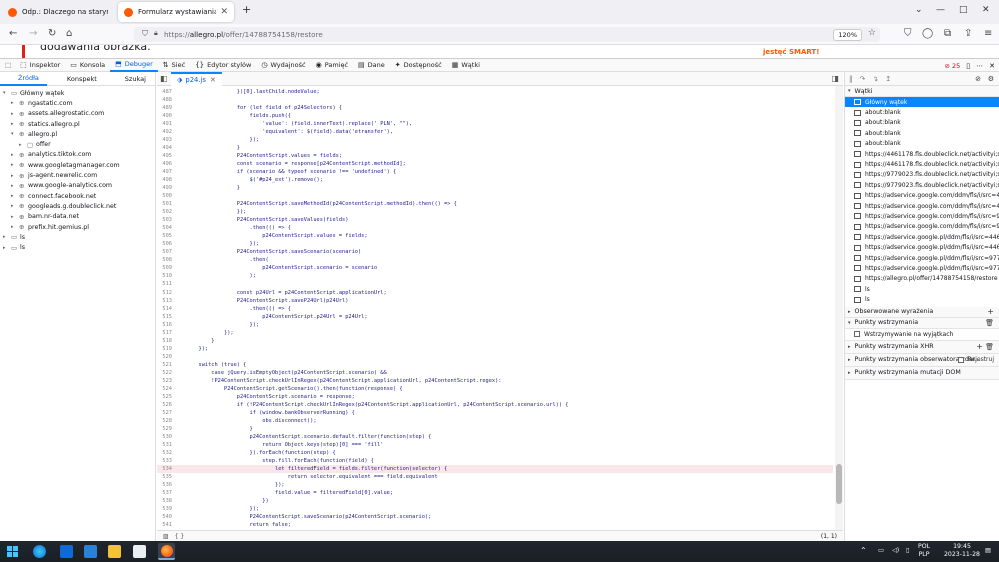  What do you see at coordinates (895, 551) in the screenshot?
I see `volume-icon: ◁)` at bounding box center [895, 551].